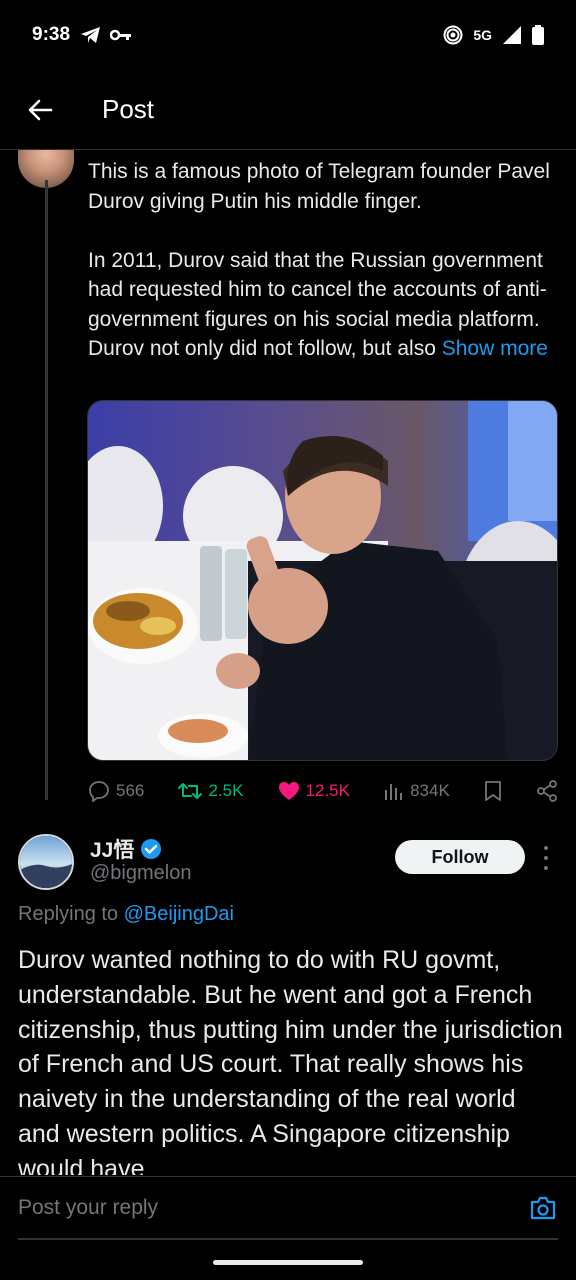  What do you see at coordinates (51, 34) in the screenshot?
I see `status-time: 9:38` at bounding box center [51, 34].